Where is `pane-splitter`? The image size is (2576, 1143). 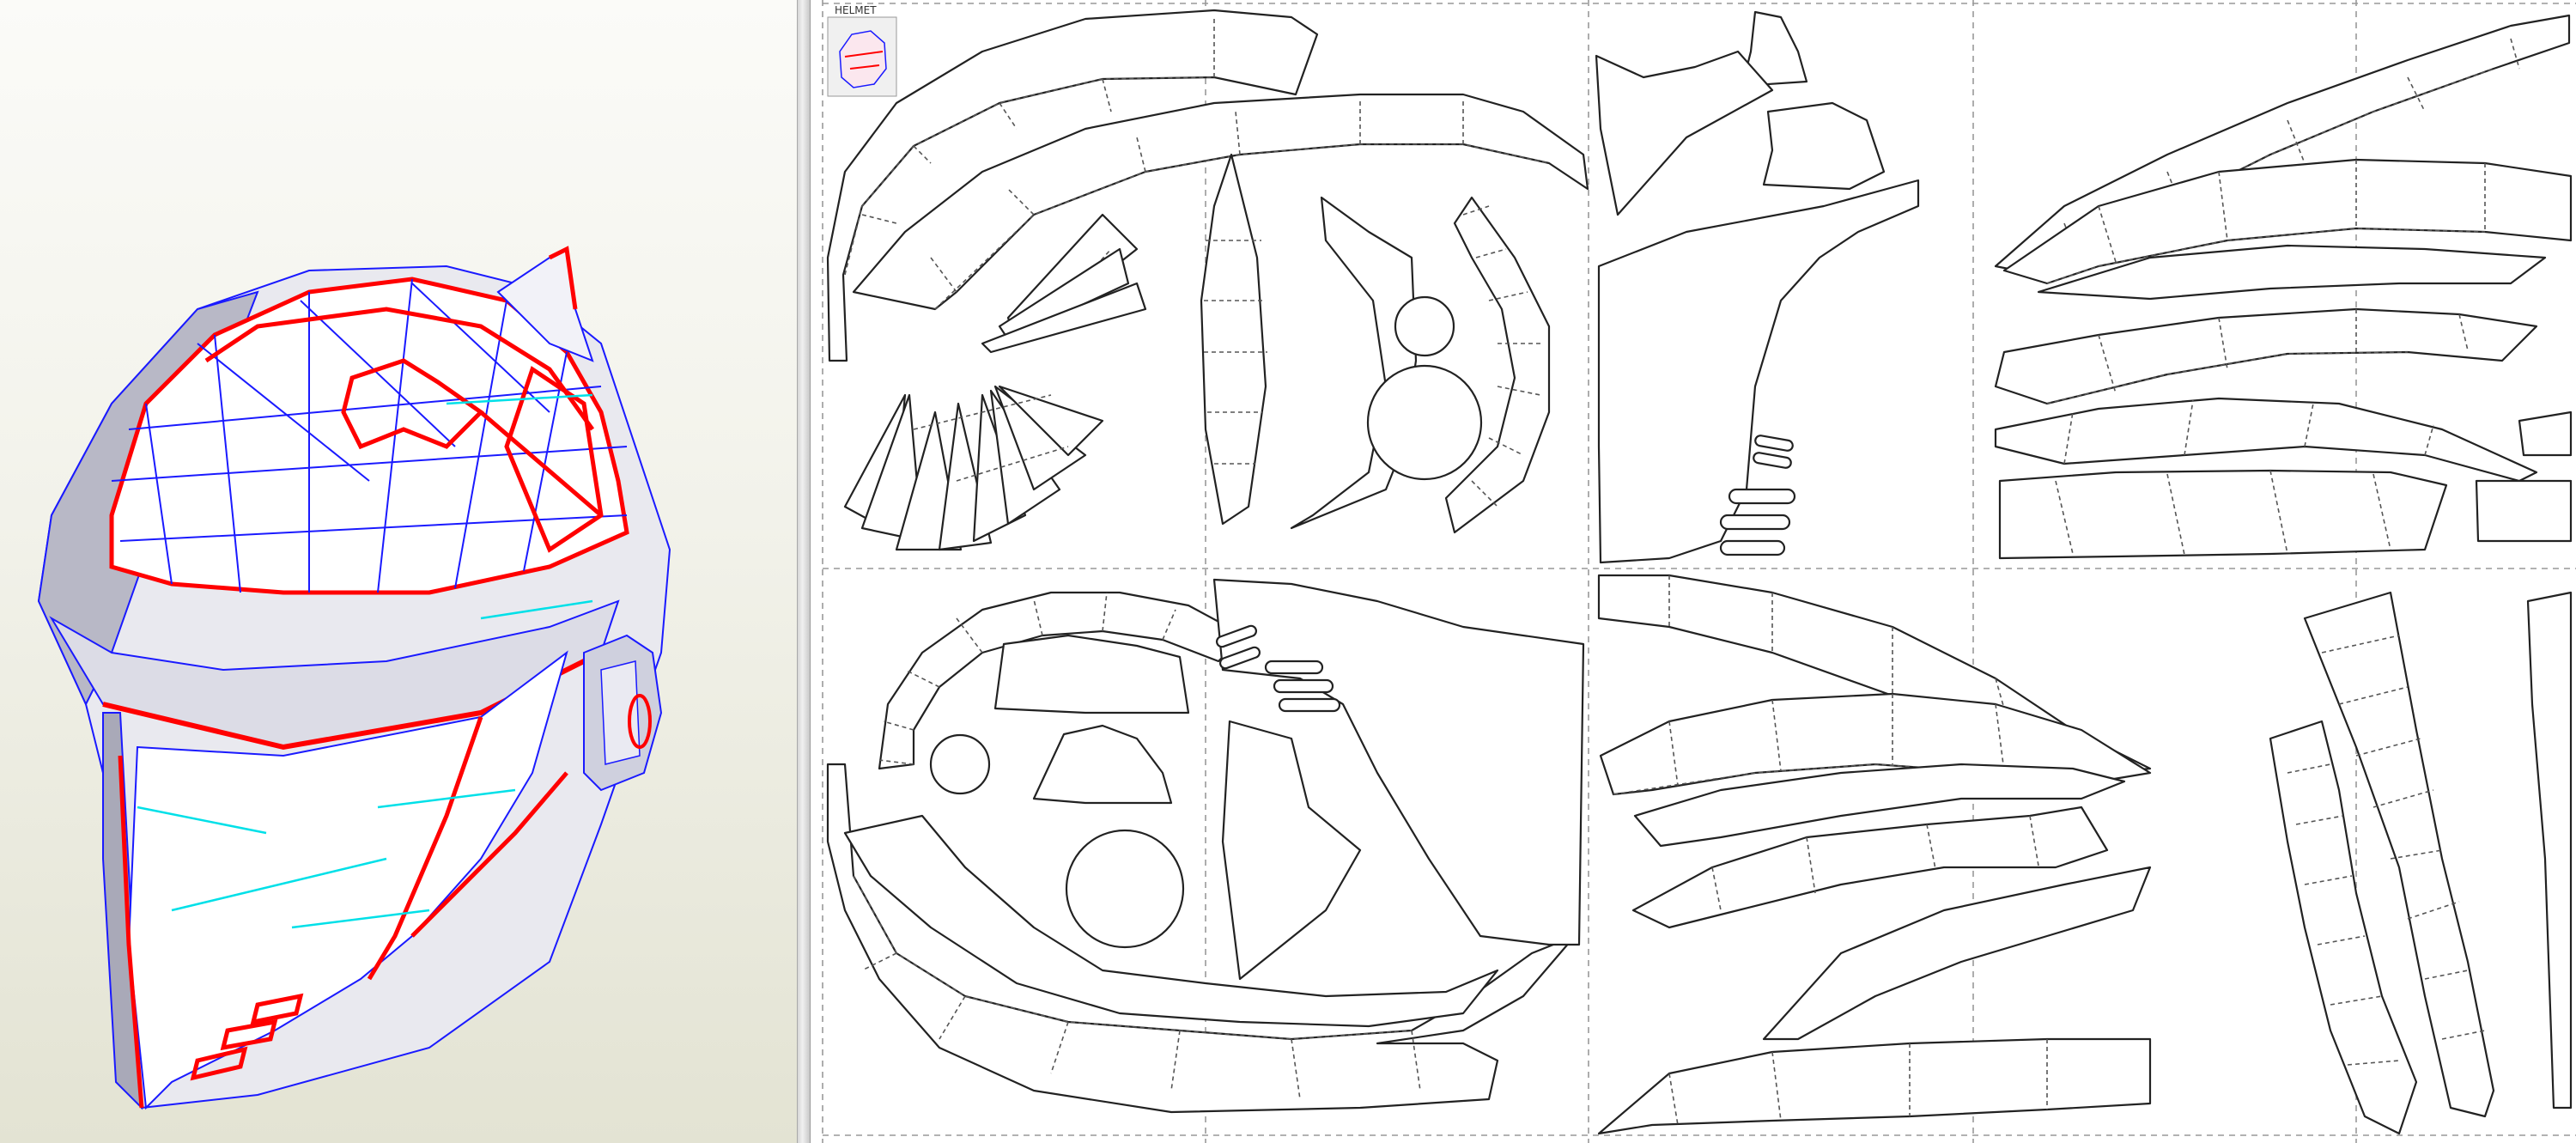 pane-splitter is located at coordinates (804, 571).